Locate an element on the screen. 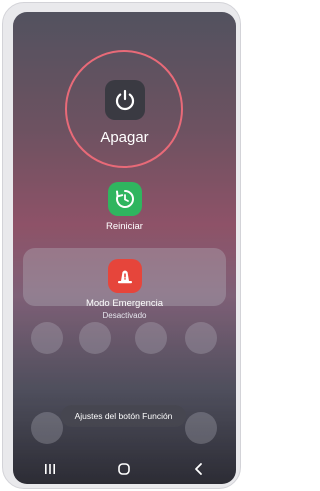 The height and width of the screenshot is (491, 320). recents-icon is located at coordinates (50, 469).